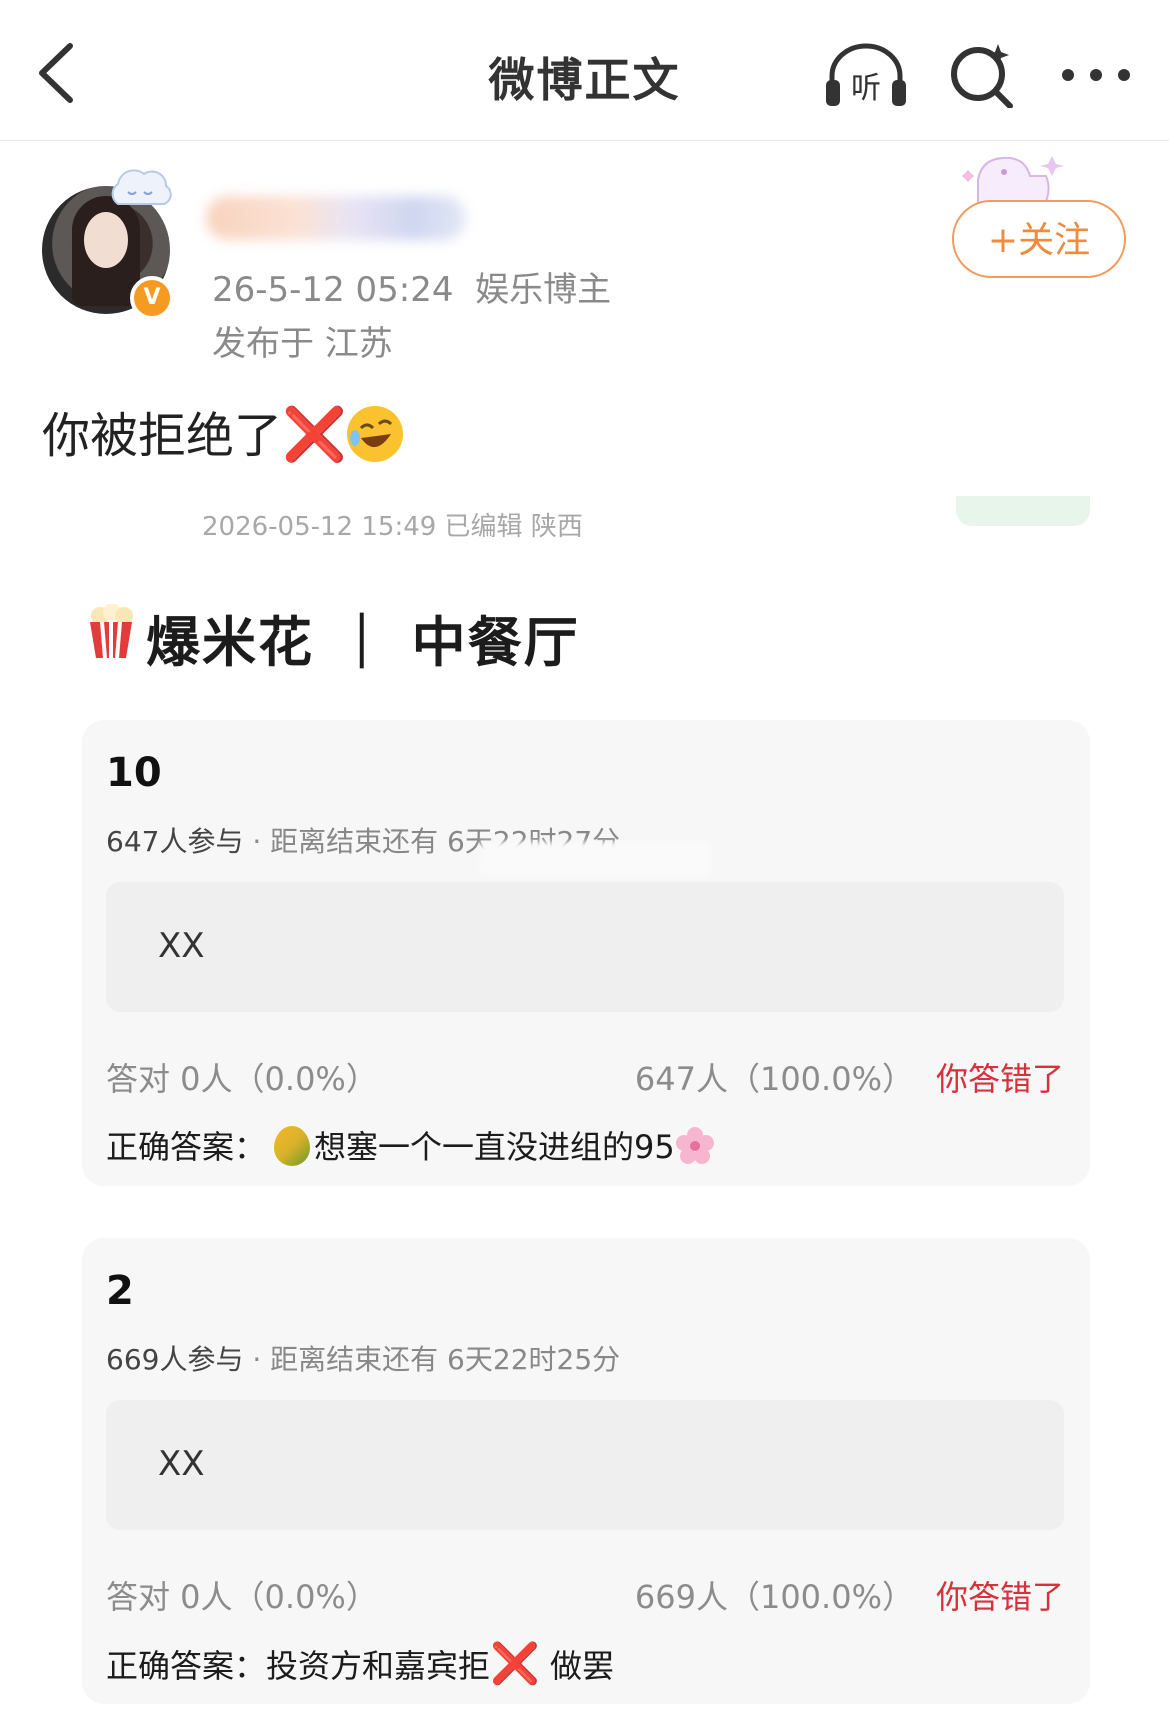  I want to click on quiz-countdown: · 距离结束还有 6天22时25分, so click(436, 1359).